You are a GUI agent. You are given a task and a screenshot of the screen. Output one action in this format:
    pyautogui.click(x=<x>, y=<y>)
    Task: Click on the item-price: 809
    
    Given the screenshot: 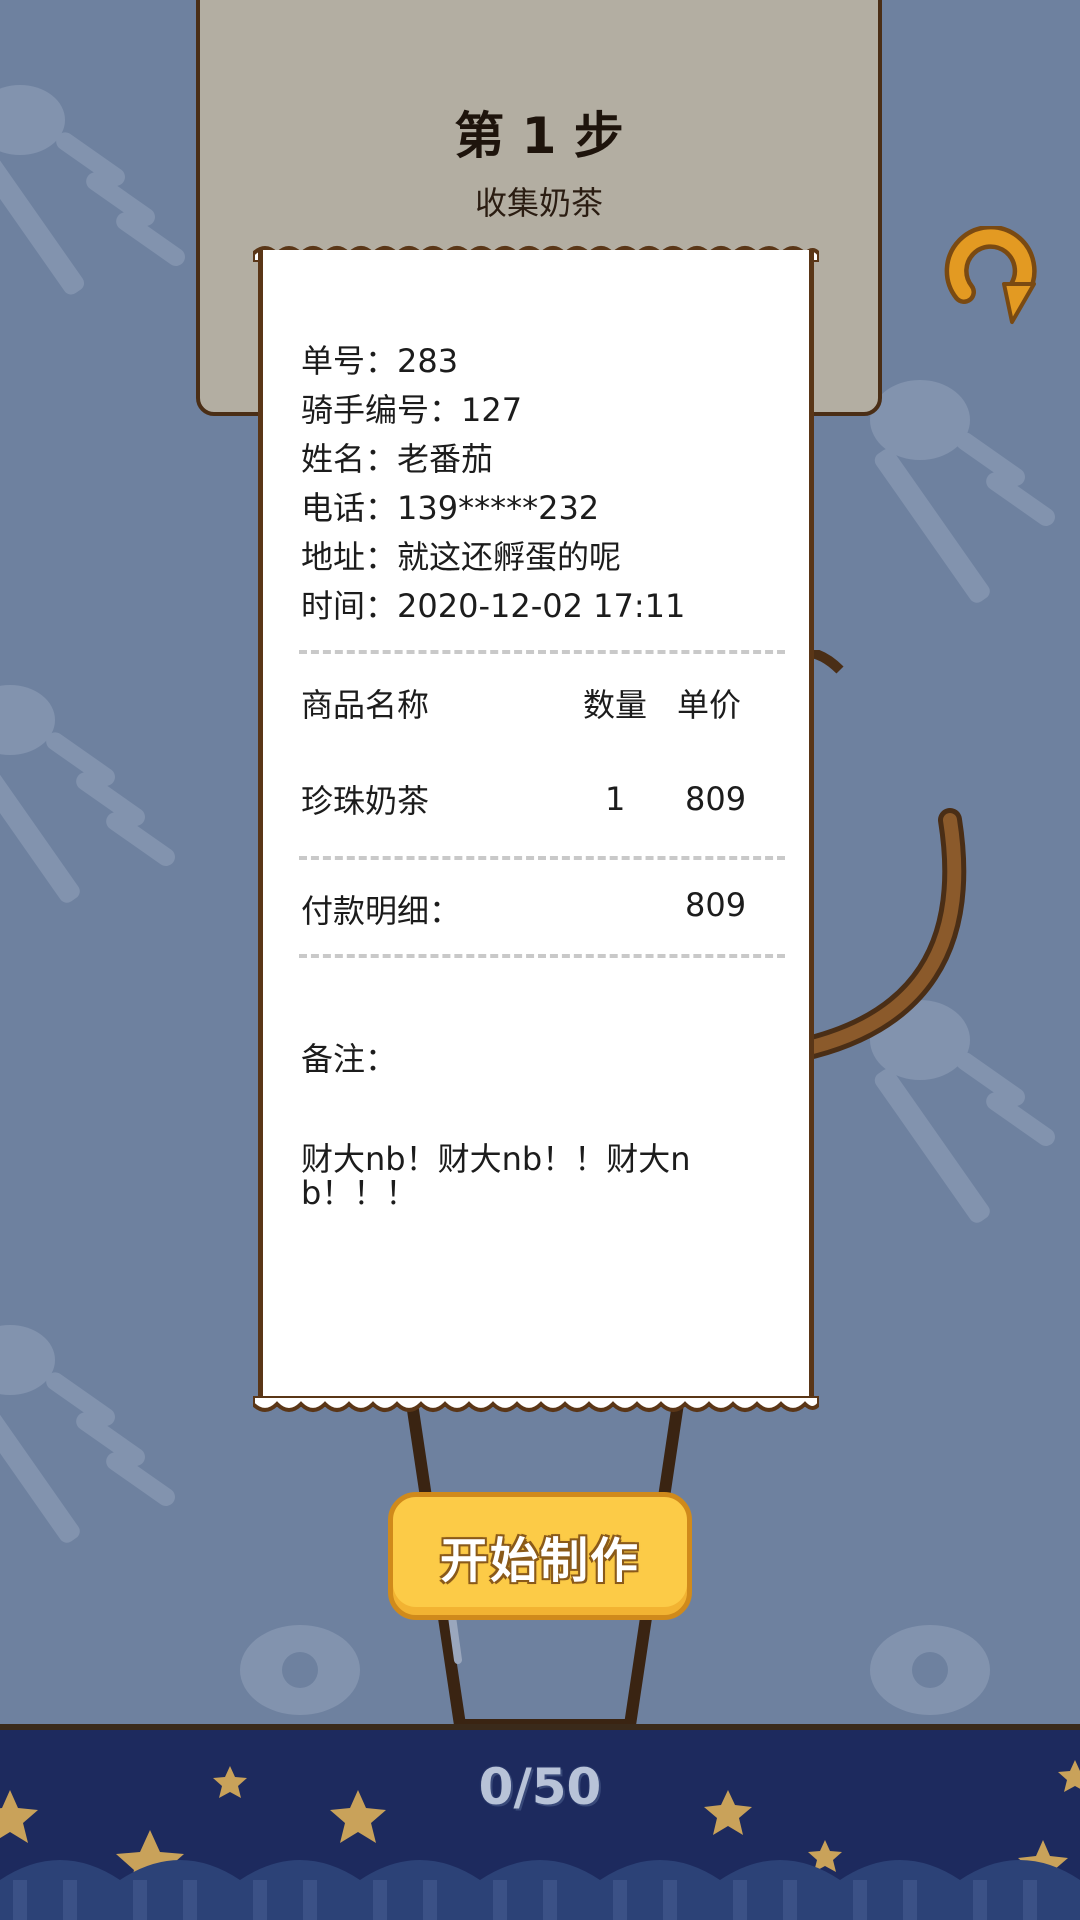 What is the action you would take?
    pyautogui.click(x=716, y=799)
    